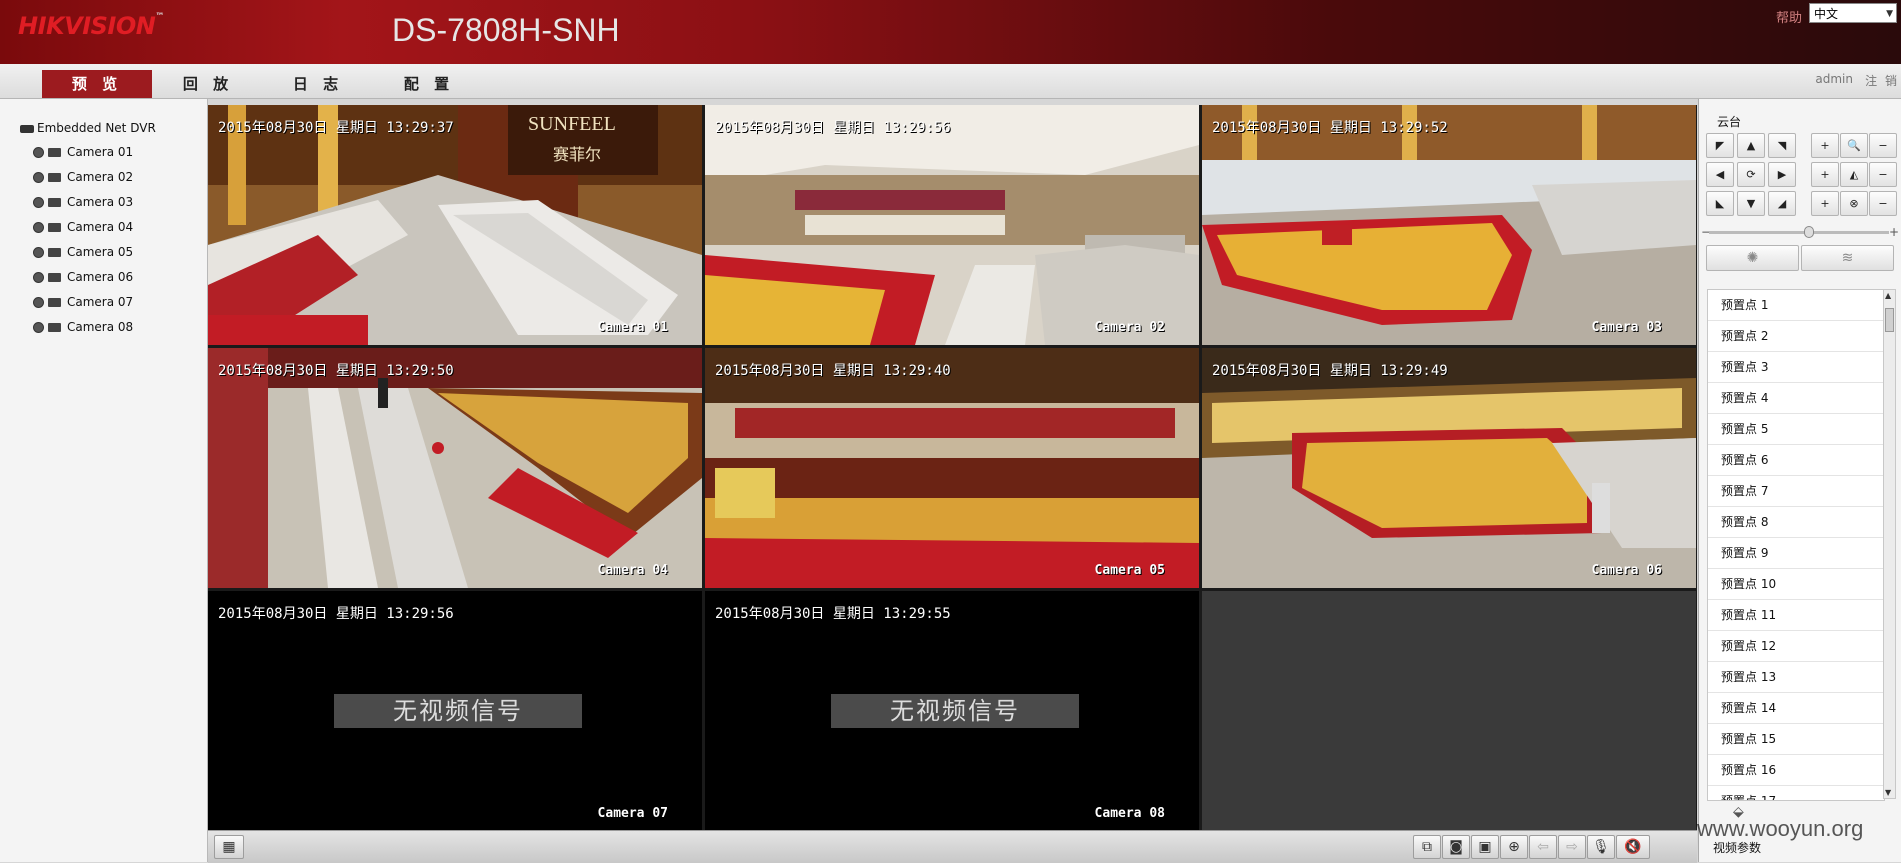  Describe the element at coordinates (632, 327) in the screenshot. I see `camera-name-overlay: Camera 01` at that location.